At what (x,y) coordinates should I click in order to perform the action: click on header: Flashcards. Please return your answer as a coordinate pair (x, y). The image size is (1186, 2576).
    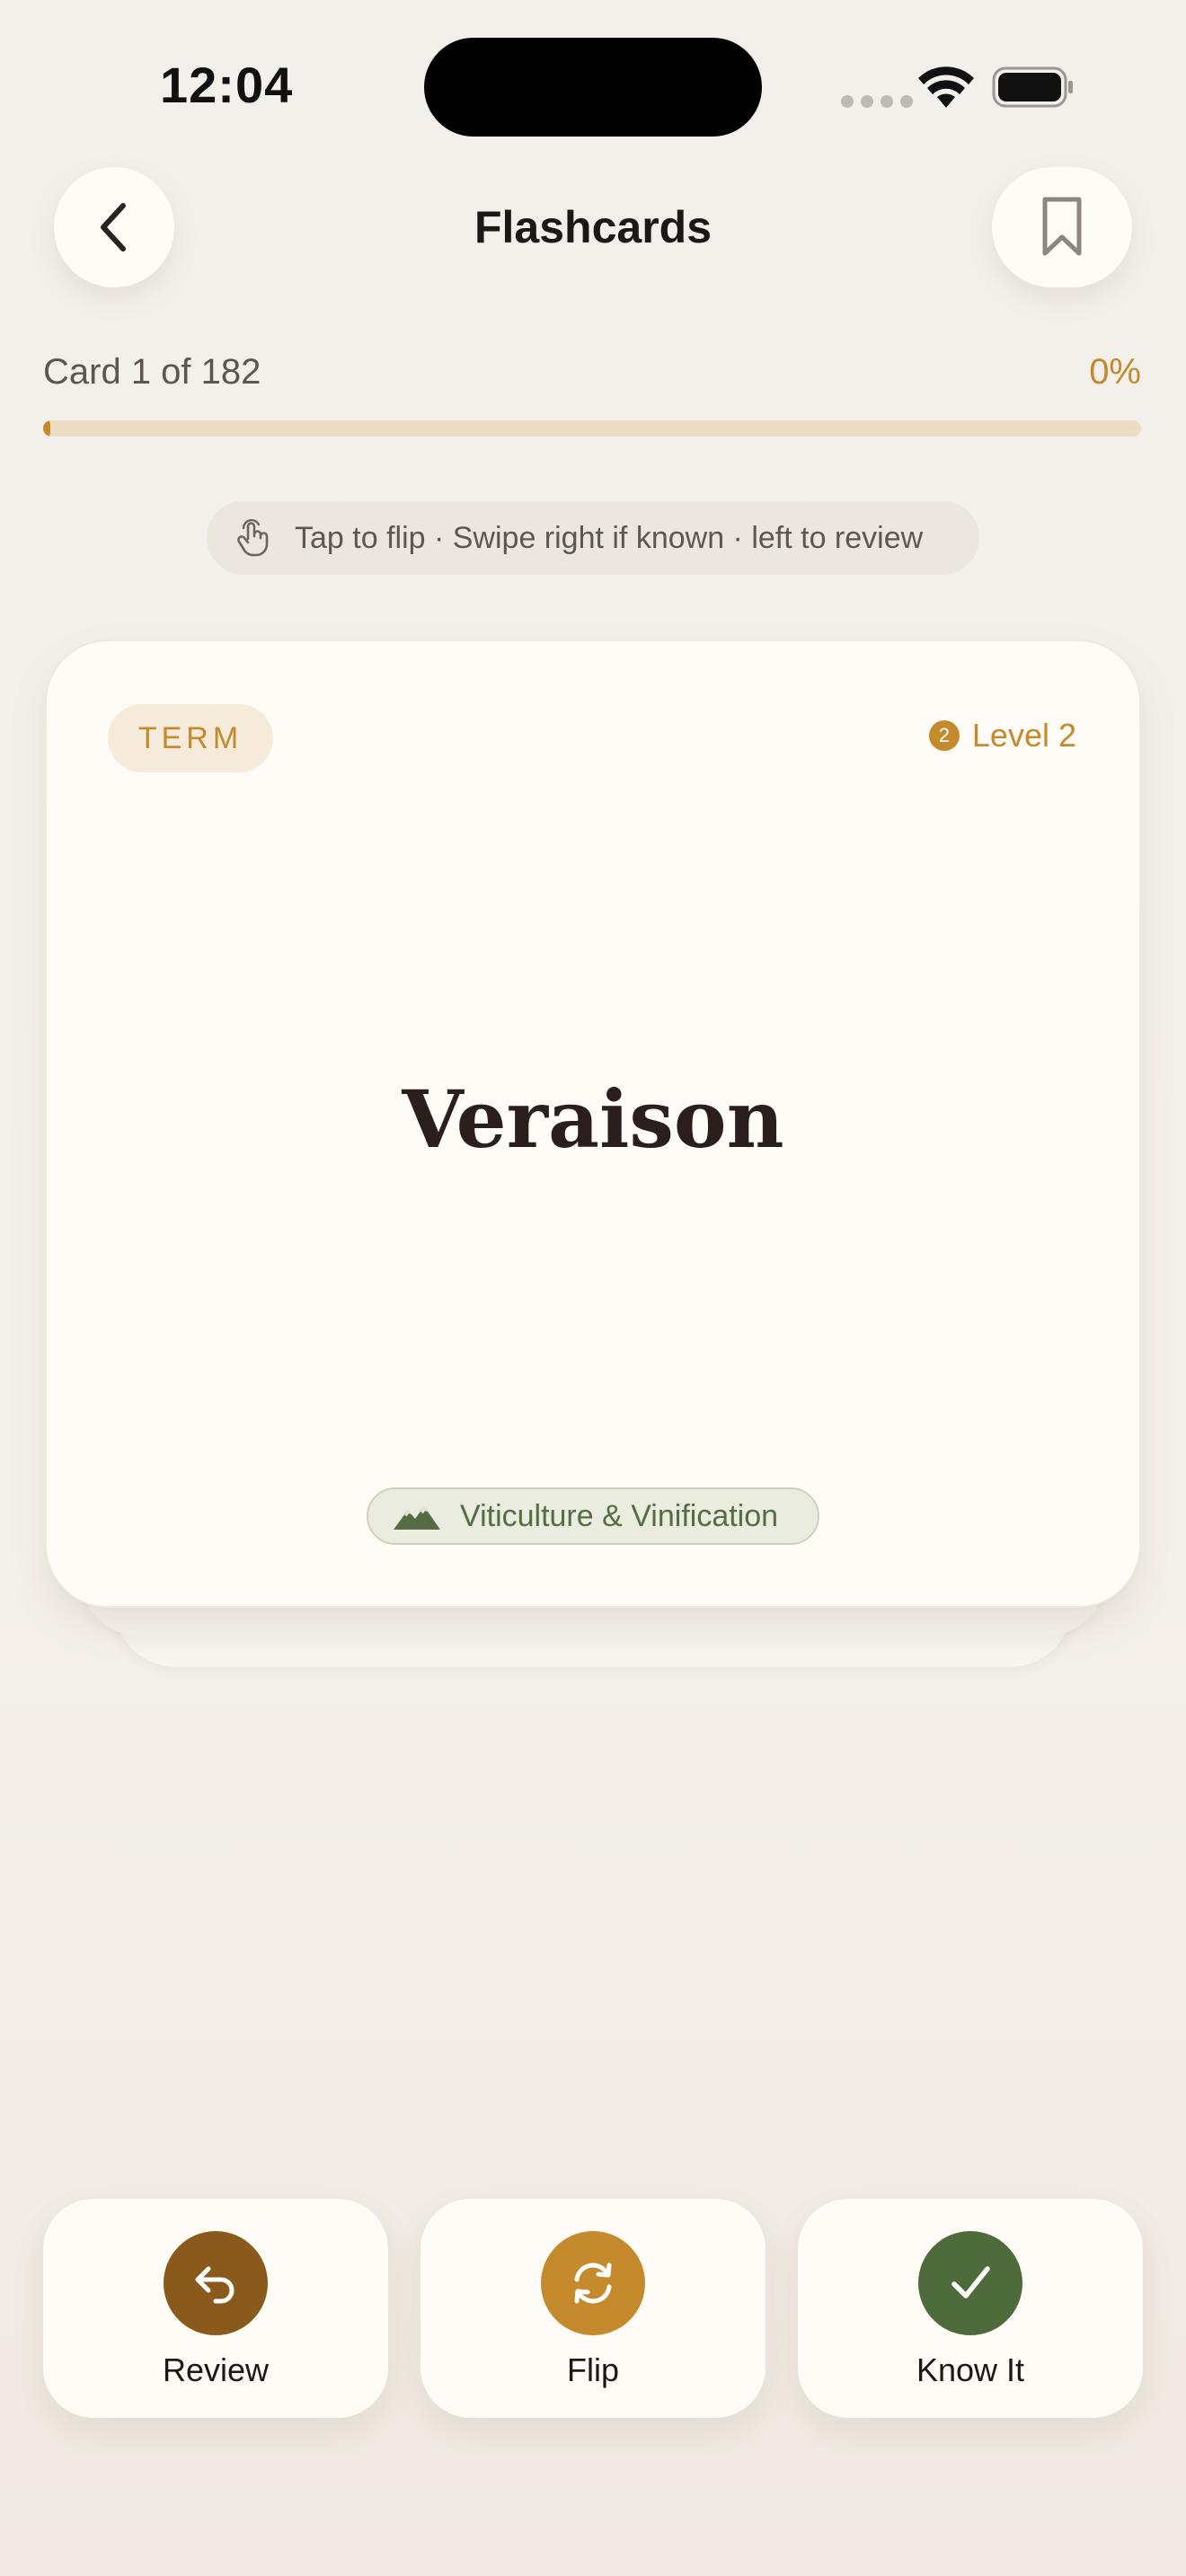
    Looking at the image, I should click on (593, 227).